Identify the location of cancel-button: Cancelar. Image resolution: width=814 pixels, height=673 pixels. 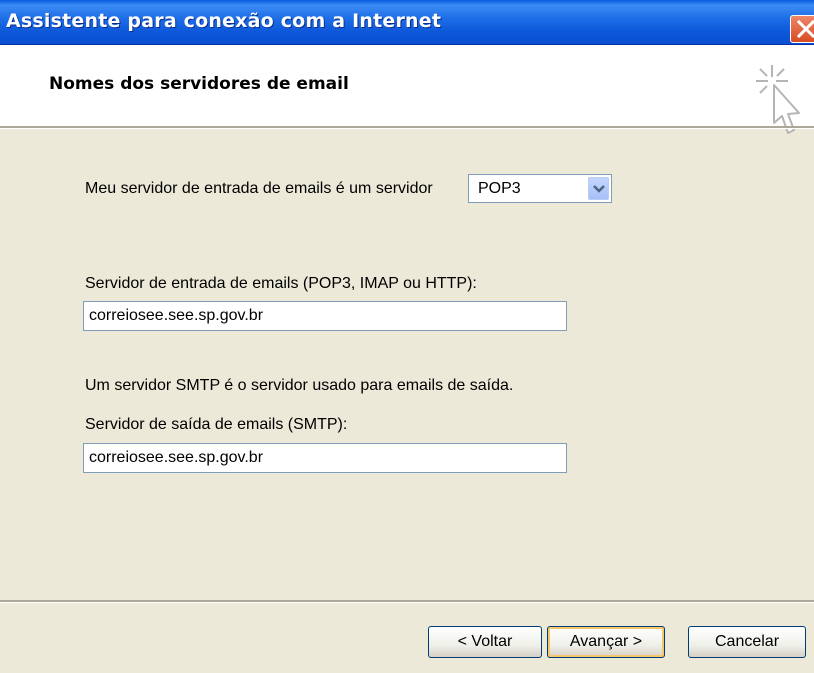
(747, 642).